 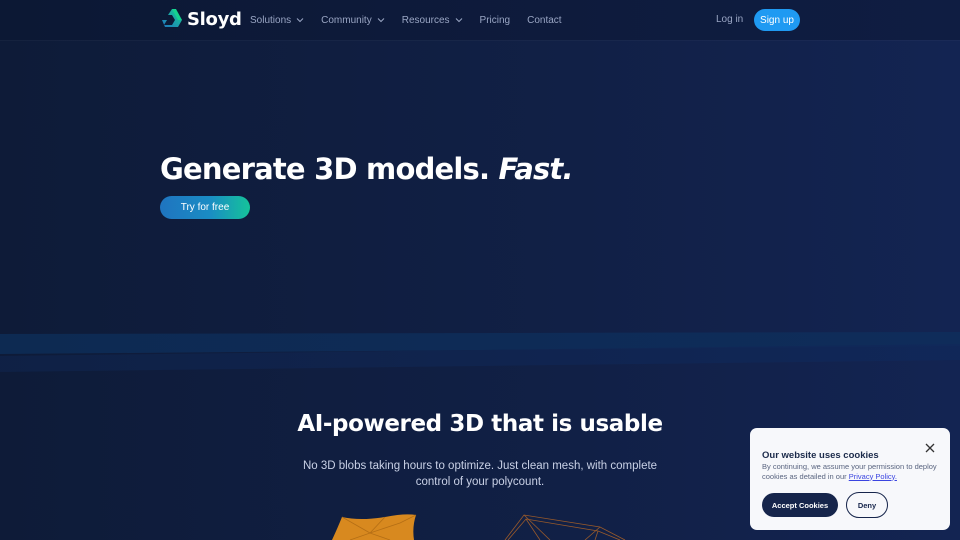 What do you see at coordinates (374, 527) in the screenshot?
I see `solid-3d-model-image` at bounding box center [374, 527].